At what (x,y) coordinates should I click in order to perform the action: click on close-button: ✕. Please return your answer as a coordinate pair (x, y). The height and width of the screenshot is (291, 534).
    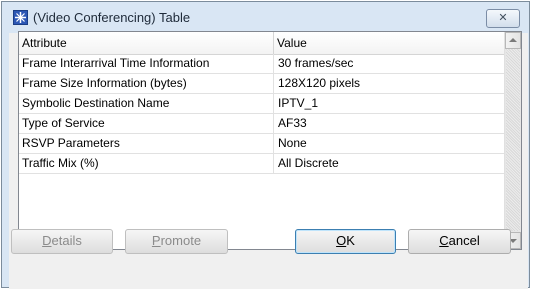
    Looking at the image, I should click on (503, 18).